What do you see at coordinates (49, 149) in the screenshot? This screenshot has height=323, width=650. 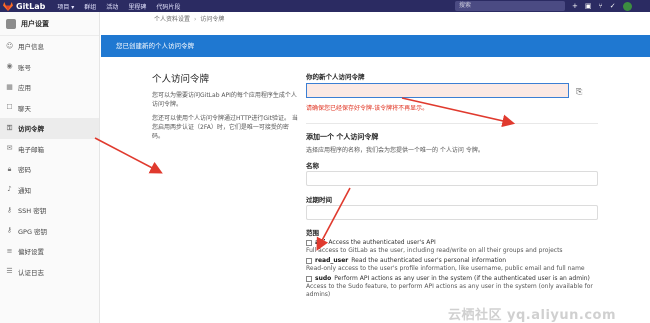 I see `sidebar-item-5: ✉ 电子邮箱` at bounding box center [49, 149].